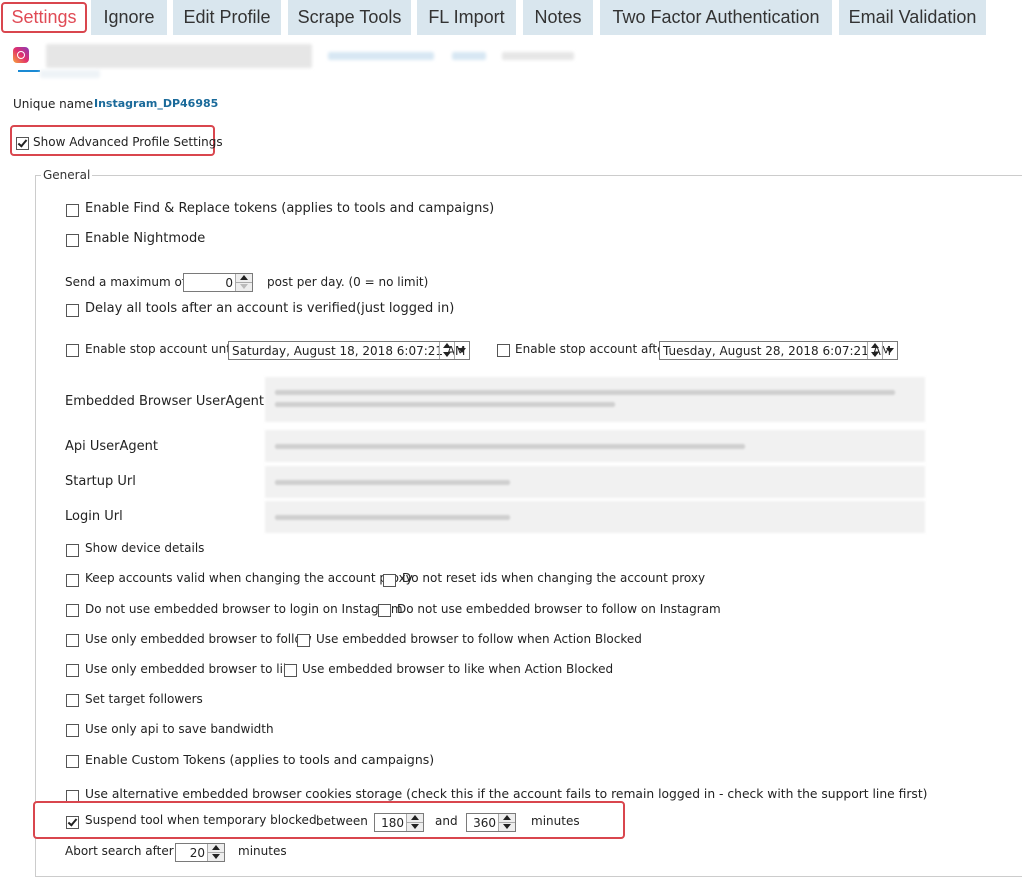 The width and height of the screenshot is (1022, 883). Describe the element at coordinates (72, 550) in the screenshot. I see `show-device-checkbox` at that location.